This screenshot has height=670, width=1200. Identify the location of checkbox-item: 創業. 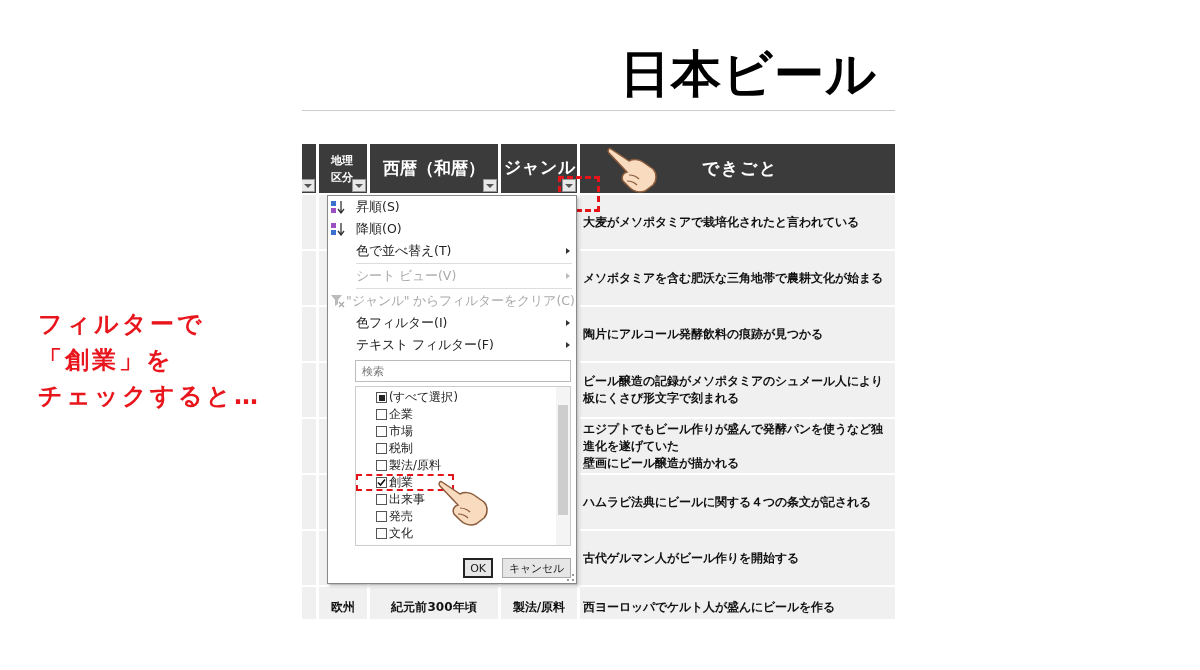
(394, 482).